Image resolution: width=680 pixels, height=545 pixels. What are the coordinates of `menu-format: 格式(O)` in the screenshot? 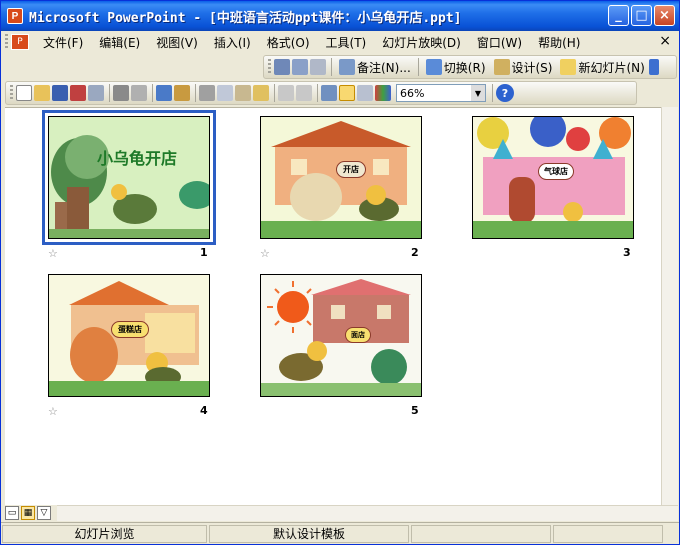 It's located at (288, 42).